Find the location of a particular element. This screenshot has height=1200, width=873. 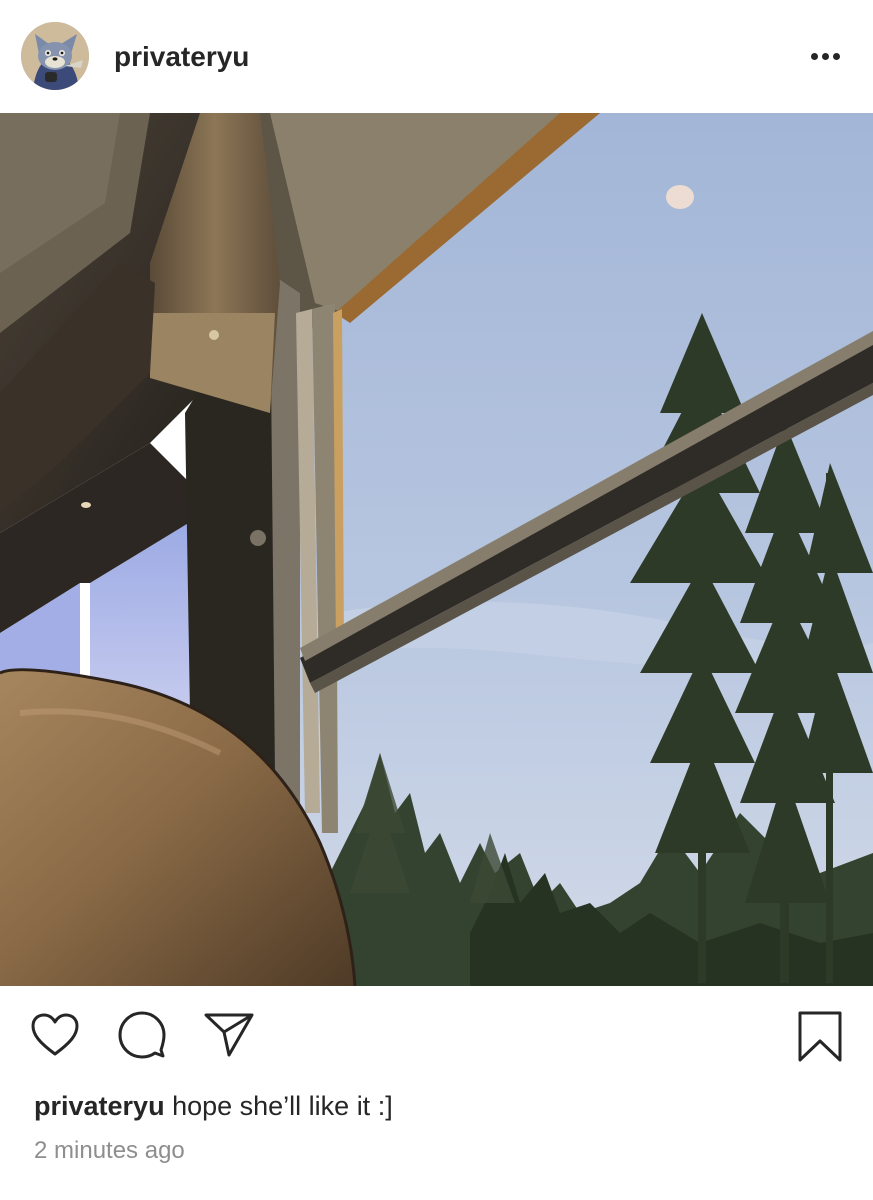

caption-username: privateryu is located at coordinates (99, 1106).